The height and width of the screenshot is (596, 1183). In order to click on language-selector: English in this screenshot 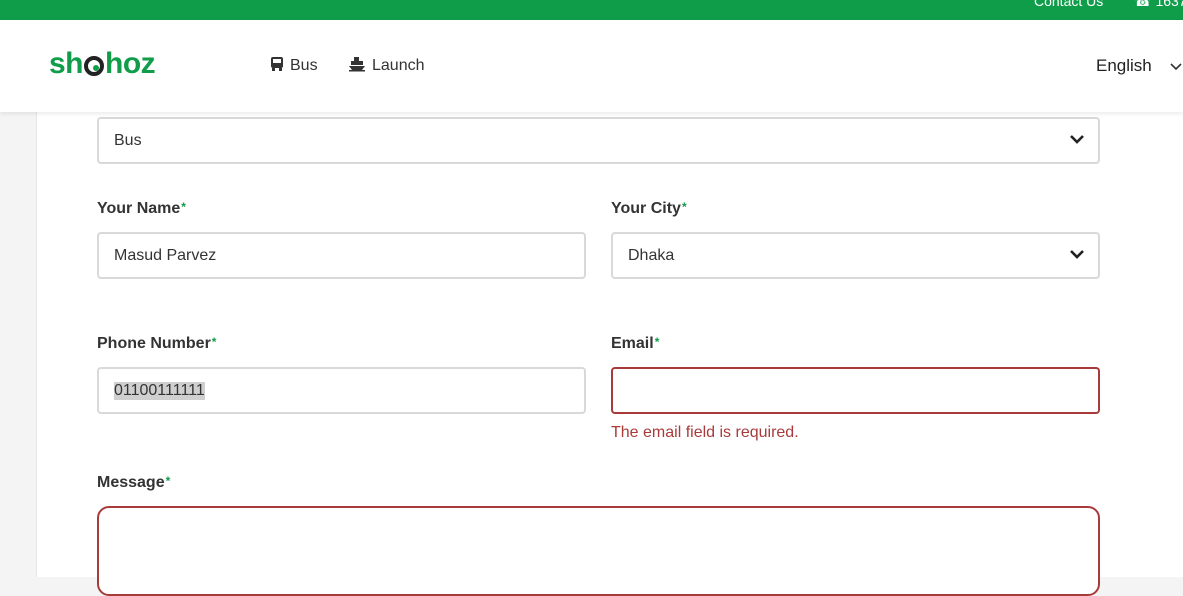, I will do `click(1139, 66)`.